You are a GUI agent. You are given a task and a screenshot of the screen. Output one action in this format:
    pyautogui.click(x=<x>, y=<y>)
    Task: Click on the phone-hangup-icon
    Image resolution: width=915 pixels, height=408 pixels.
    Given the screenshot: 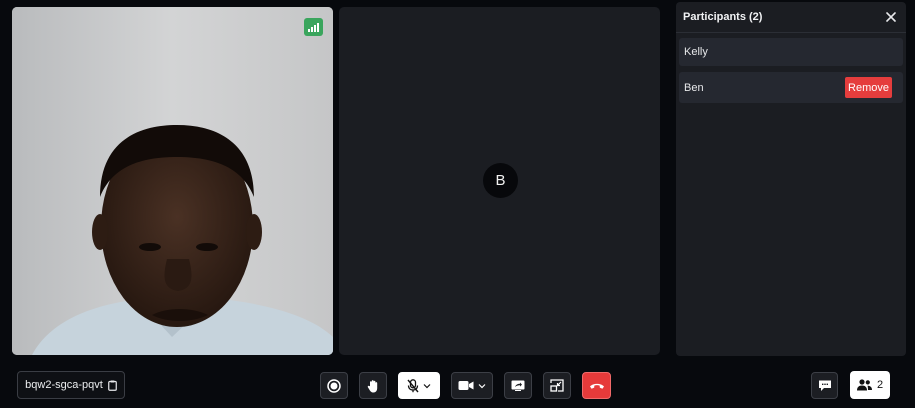 What is the action you would take?
    pyautogui.click(x=596, y=386)
    